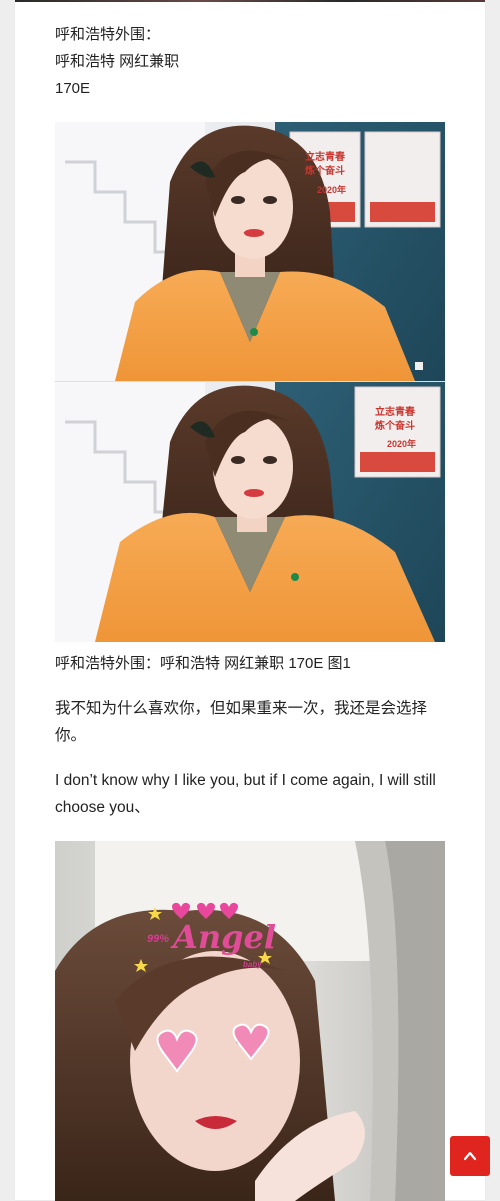 This screenshot has height=1201, width=500. I want to click on chevron-up-icon, so click(470, 1156).